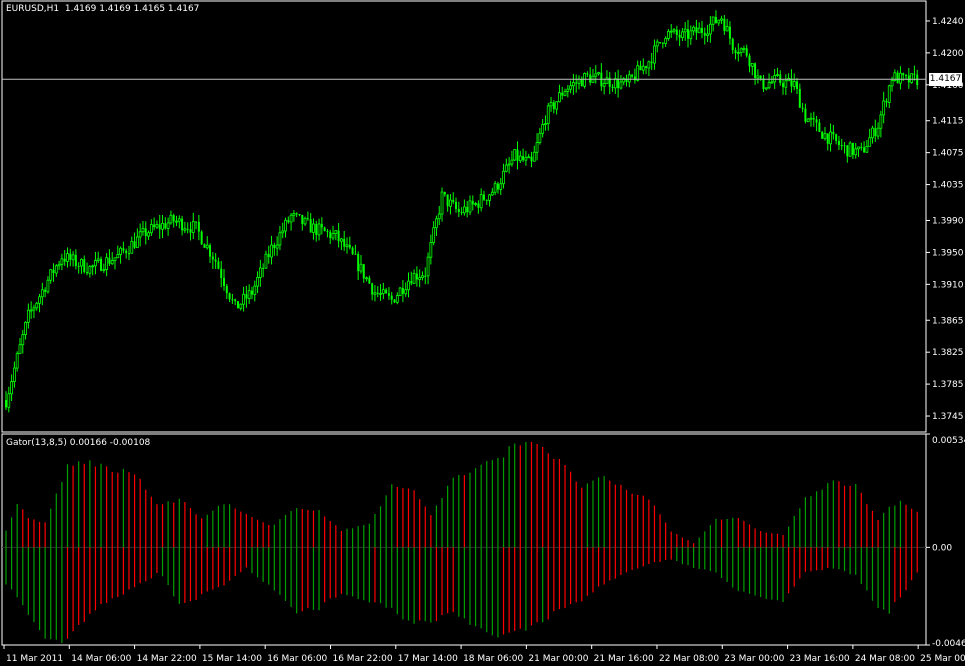  What do you see at coordinates (132, 9) in the screenshot?
I see `ohlc-values: 1.4169 1.4169 1.4165 1.4167` at bounding box center [132, 9].